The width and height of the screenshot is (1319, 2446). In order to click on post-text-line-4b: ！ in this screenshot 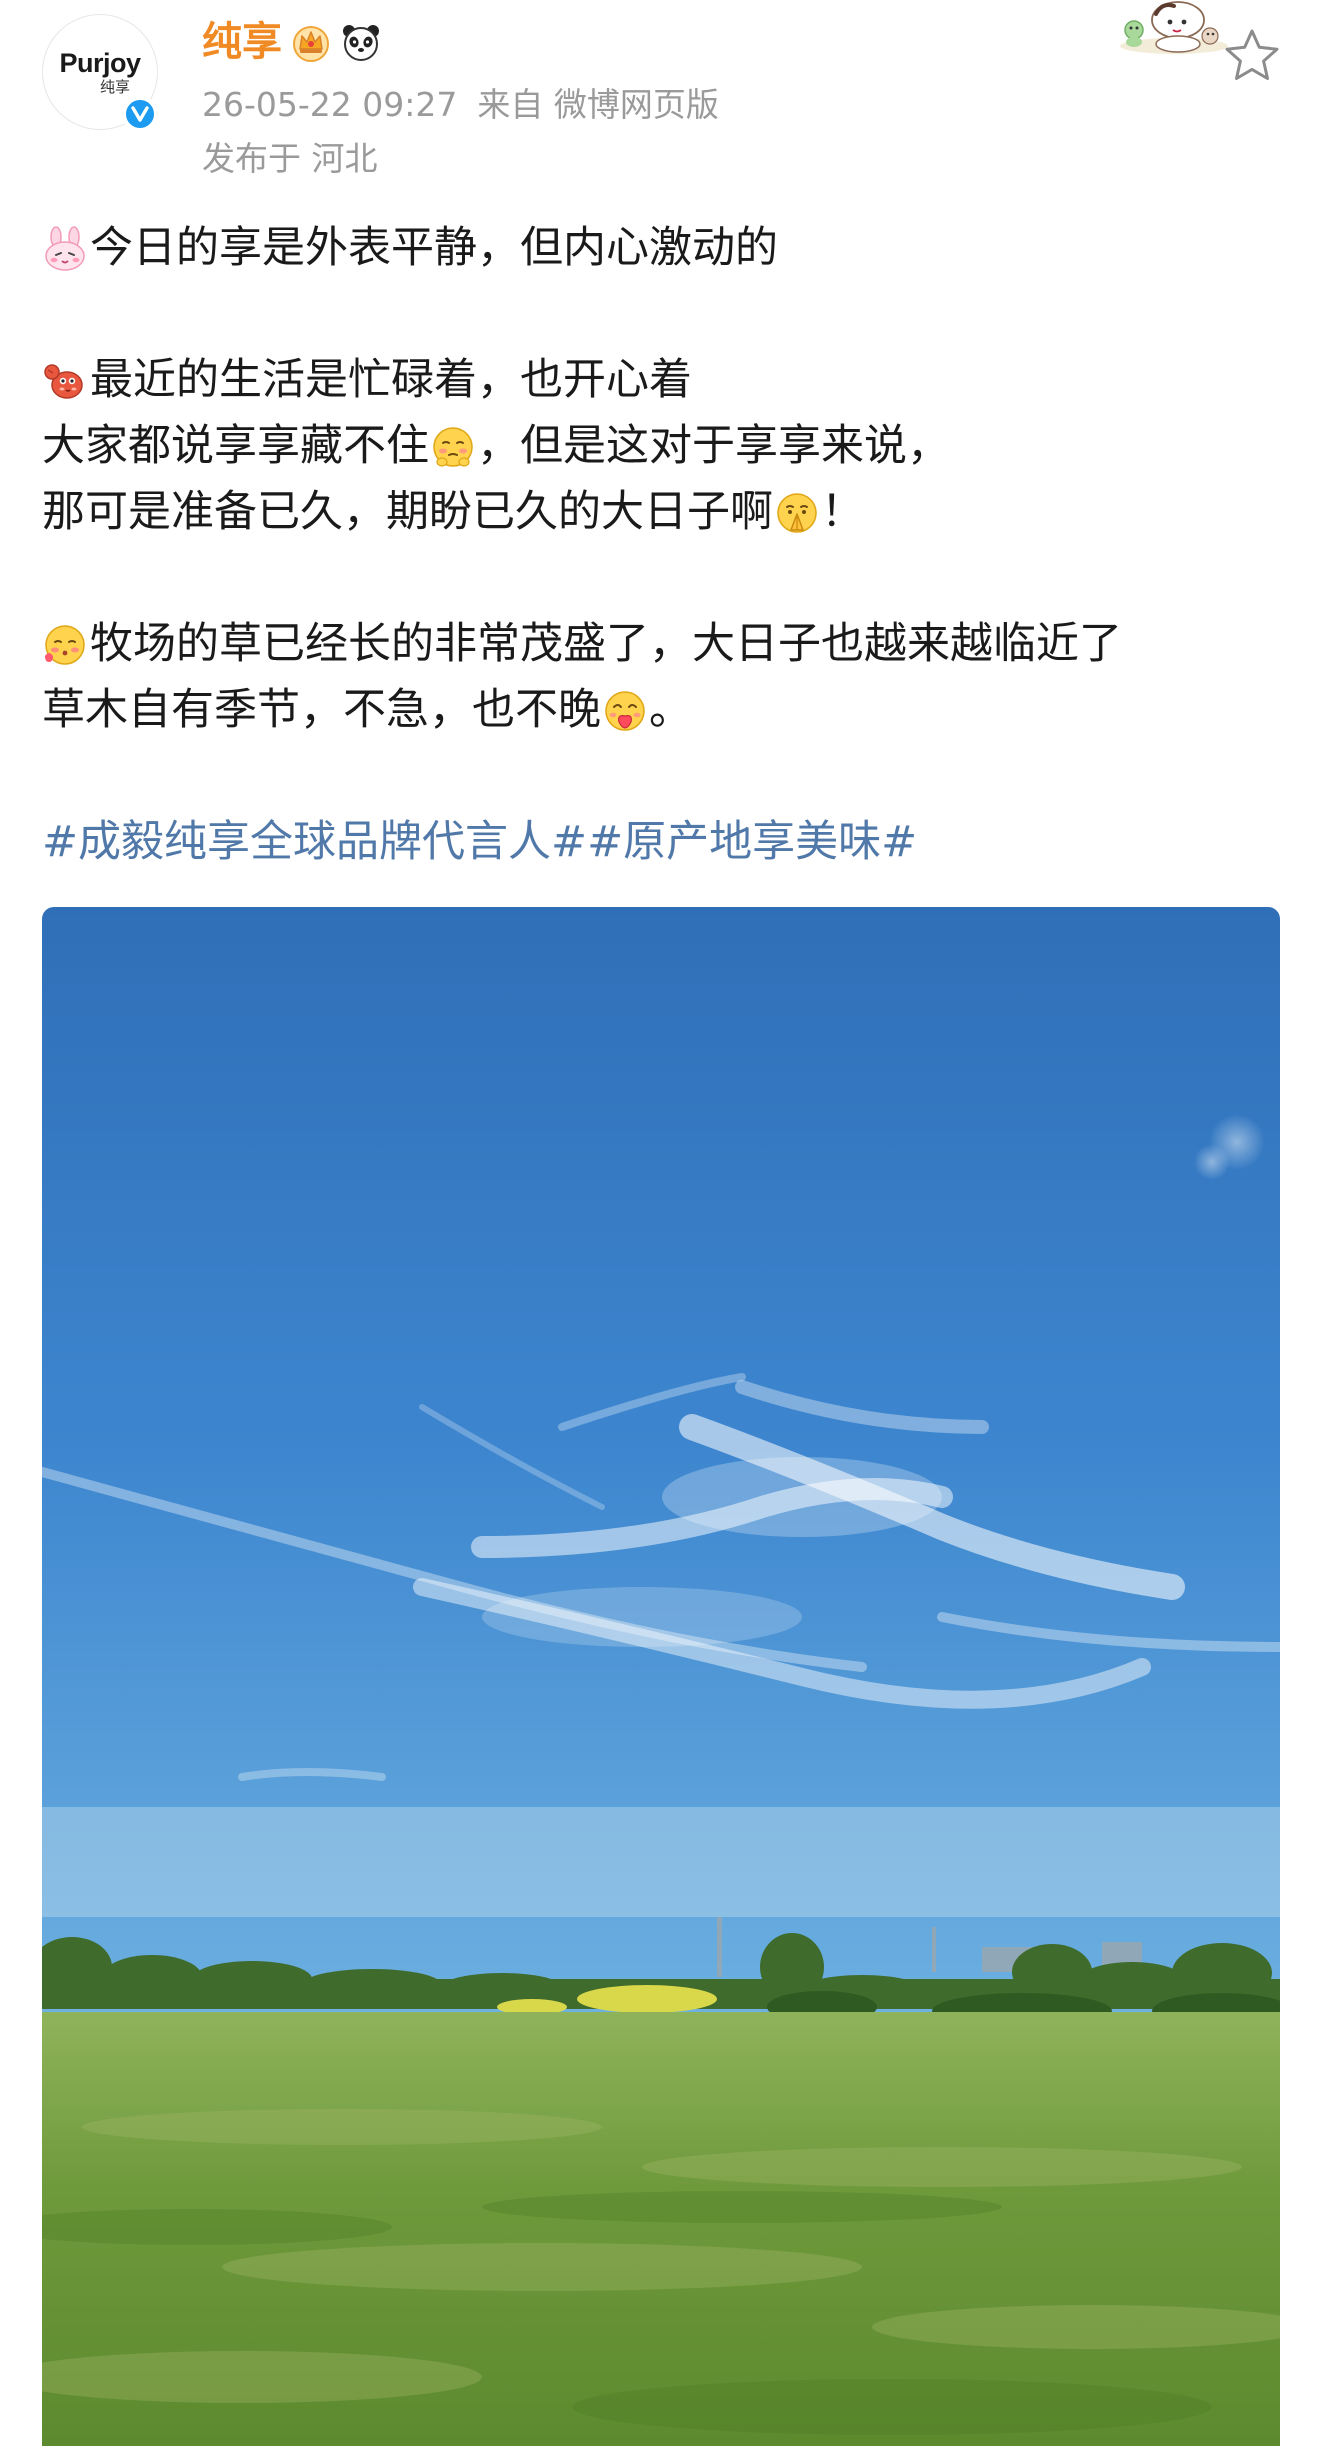, I will do `click(842, 512)`.